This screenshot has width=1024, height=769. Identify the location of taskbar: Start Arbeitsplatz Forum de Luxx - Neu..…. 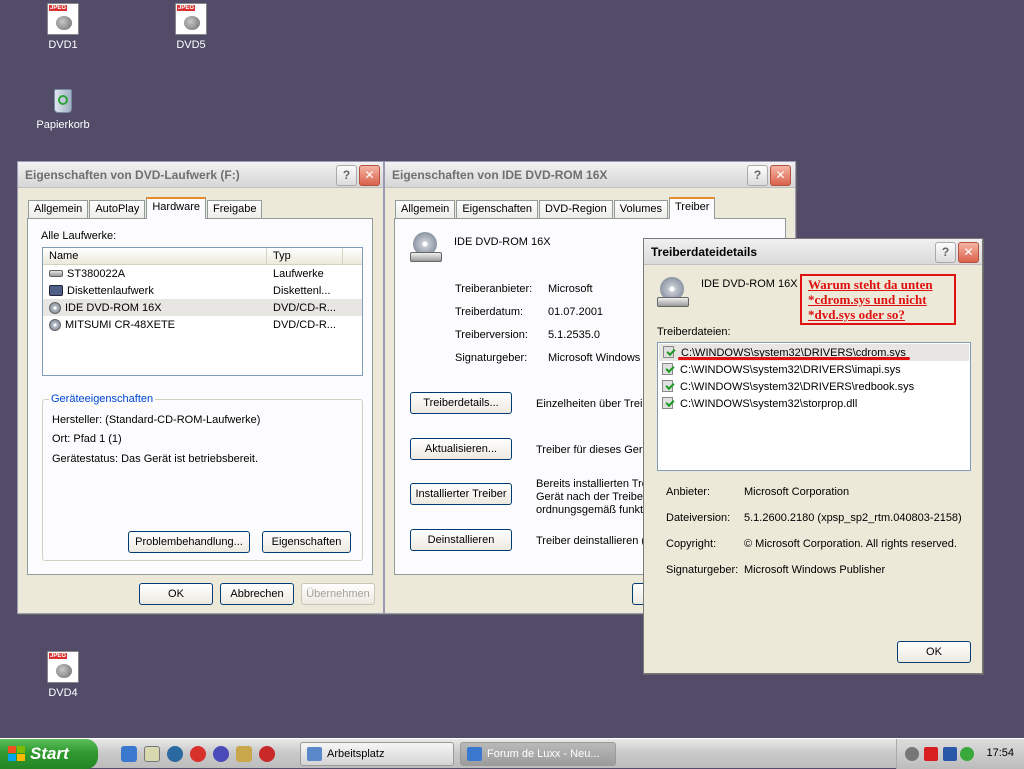
(512, 753).